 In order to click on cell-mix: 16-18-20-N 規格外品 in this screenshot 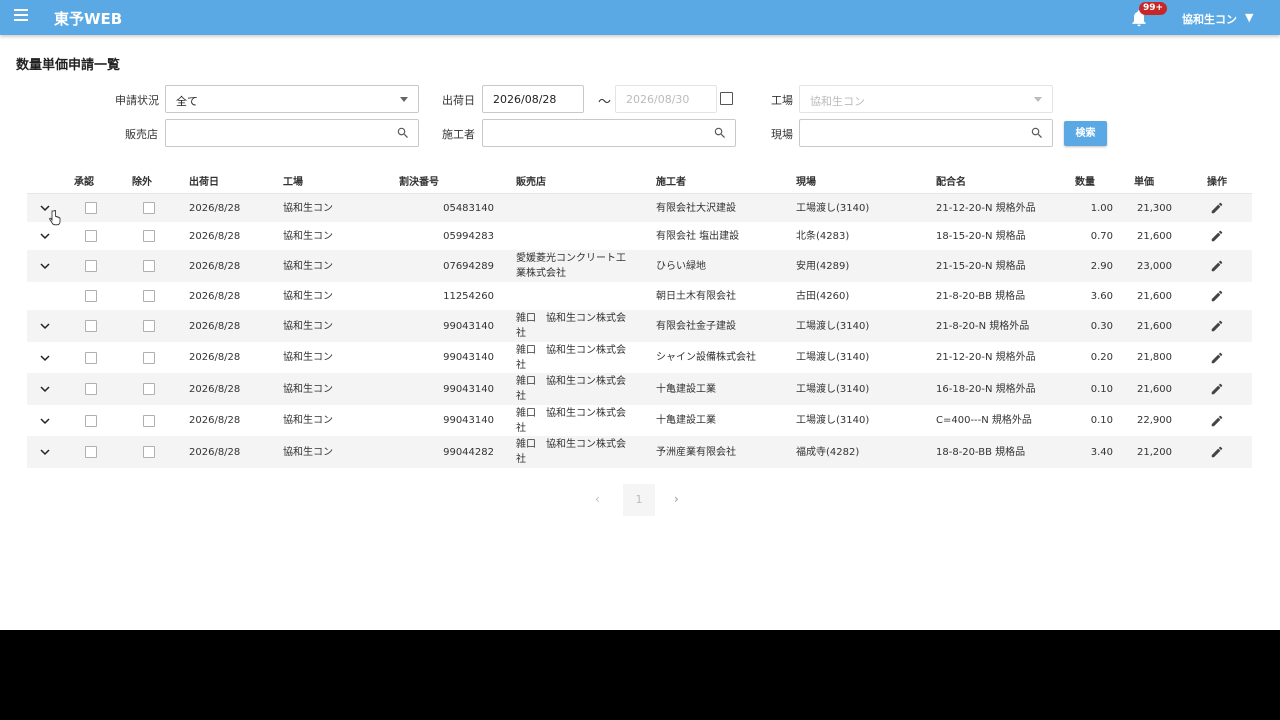, I will do `click(986, 389)`.